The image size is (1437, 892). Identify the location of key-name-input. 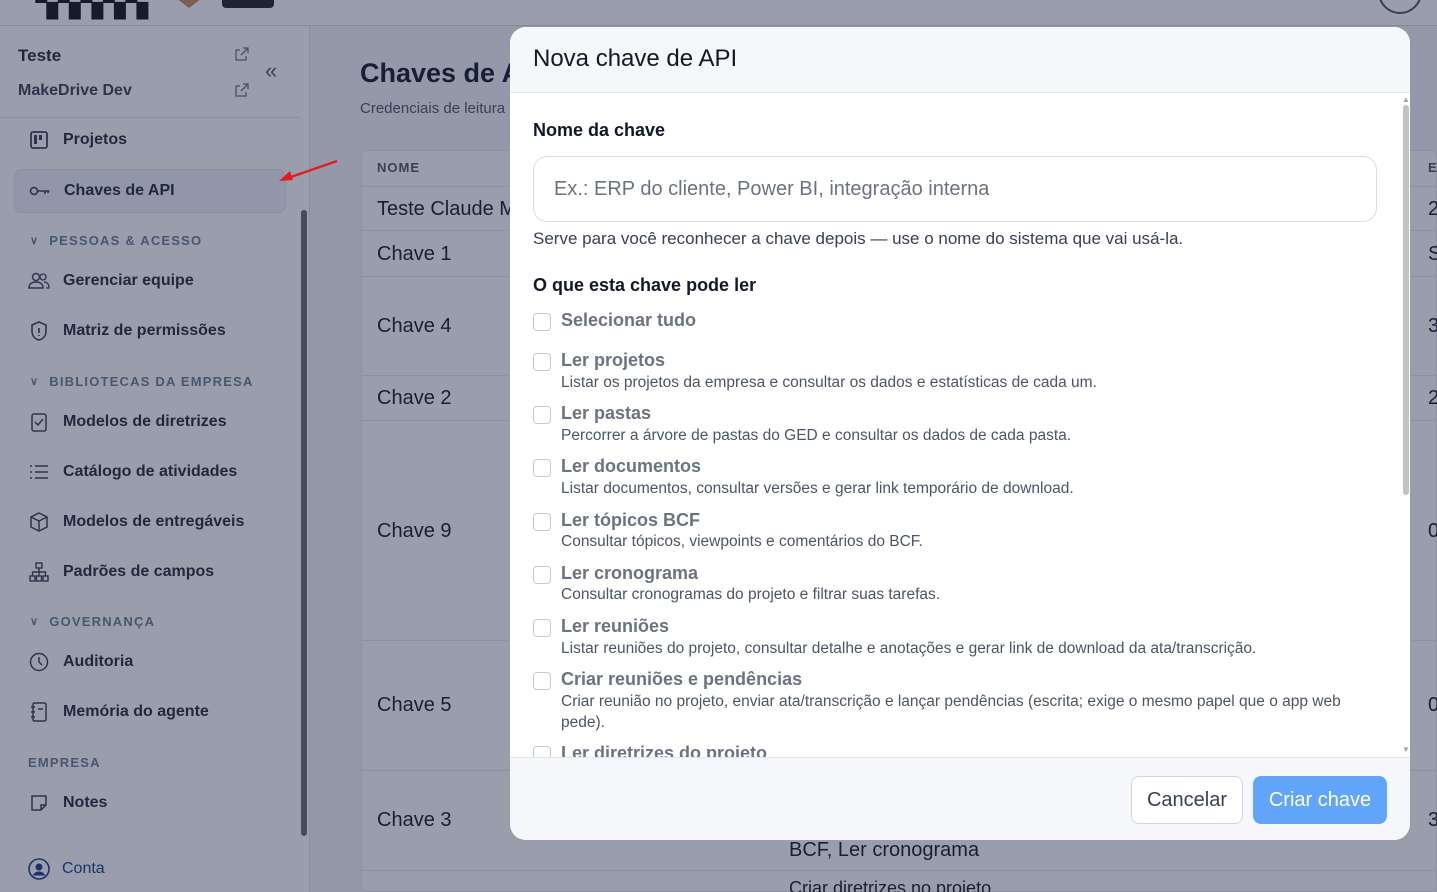
(955, 189).